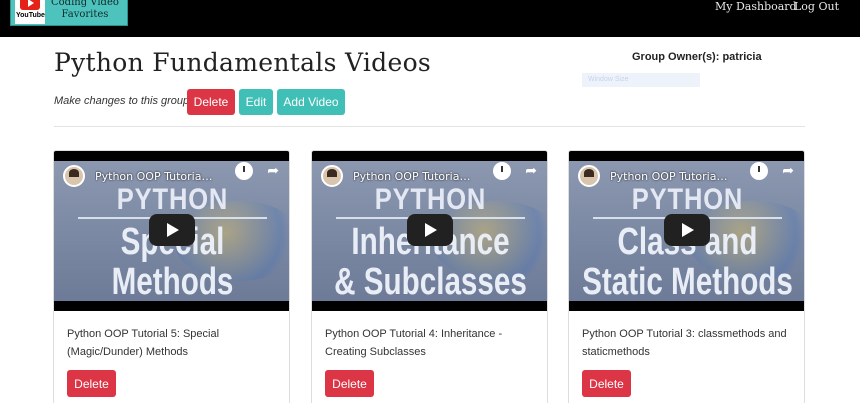 The height and width of the screenshot is (403, 860). I want to click on thumbnail-topbar: Python OOP Tutorial 3: ... ➦, so click(686, 174).